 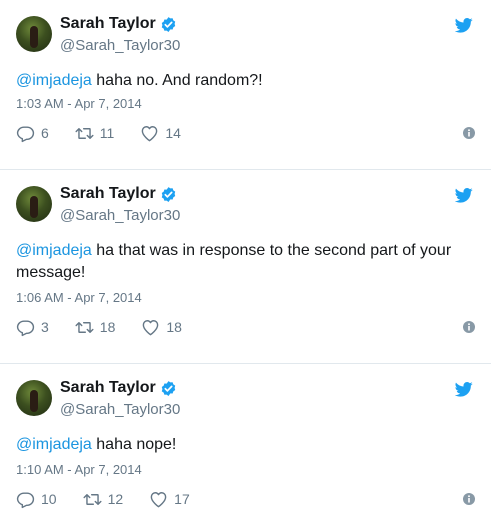 I want to click on reply-button: 3, so click(x=32, y=327).